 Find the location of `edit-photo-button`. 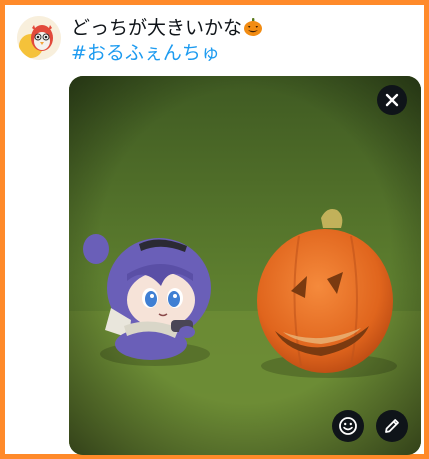

edit-photo-button is located at coordinates (392, 426).